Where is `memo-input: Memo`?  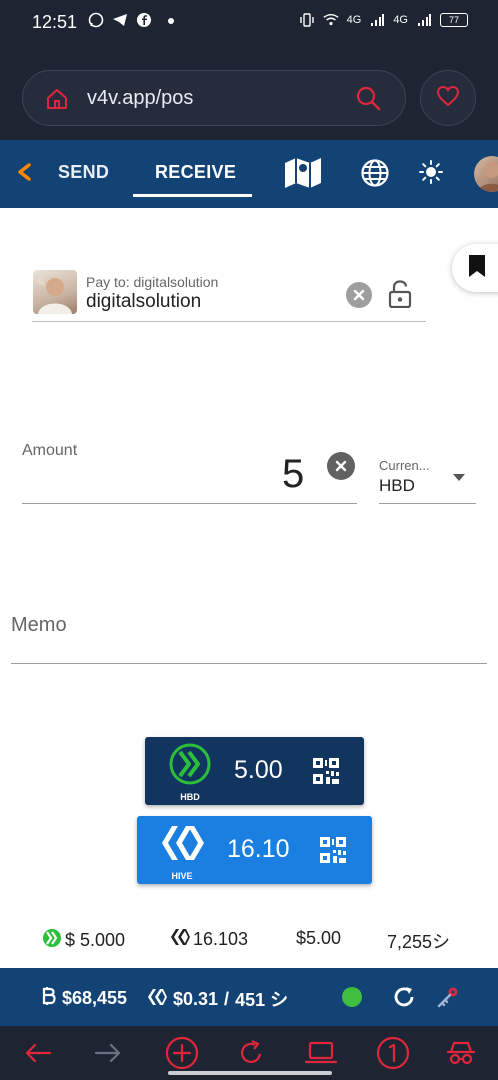
memo-input: Memo is located at coordinates (39, 625).